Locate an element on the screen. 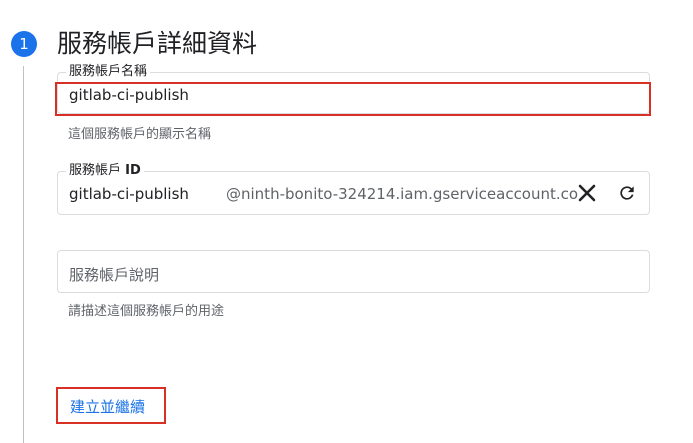  service-account-description-placeholder: 服務帳戶說明 is located at coordinates (114, 275).